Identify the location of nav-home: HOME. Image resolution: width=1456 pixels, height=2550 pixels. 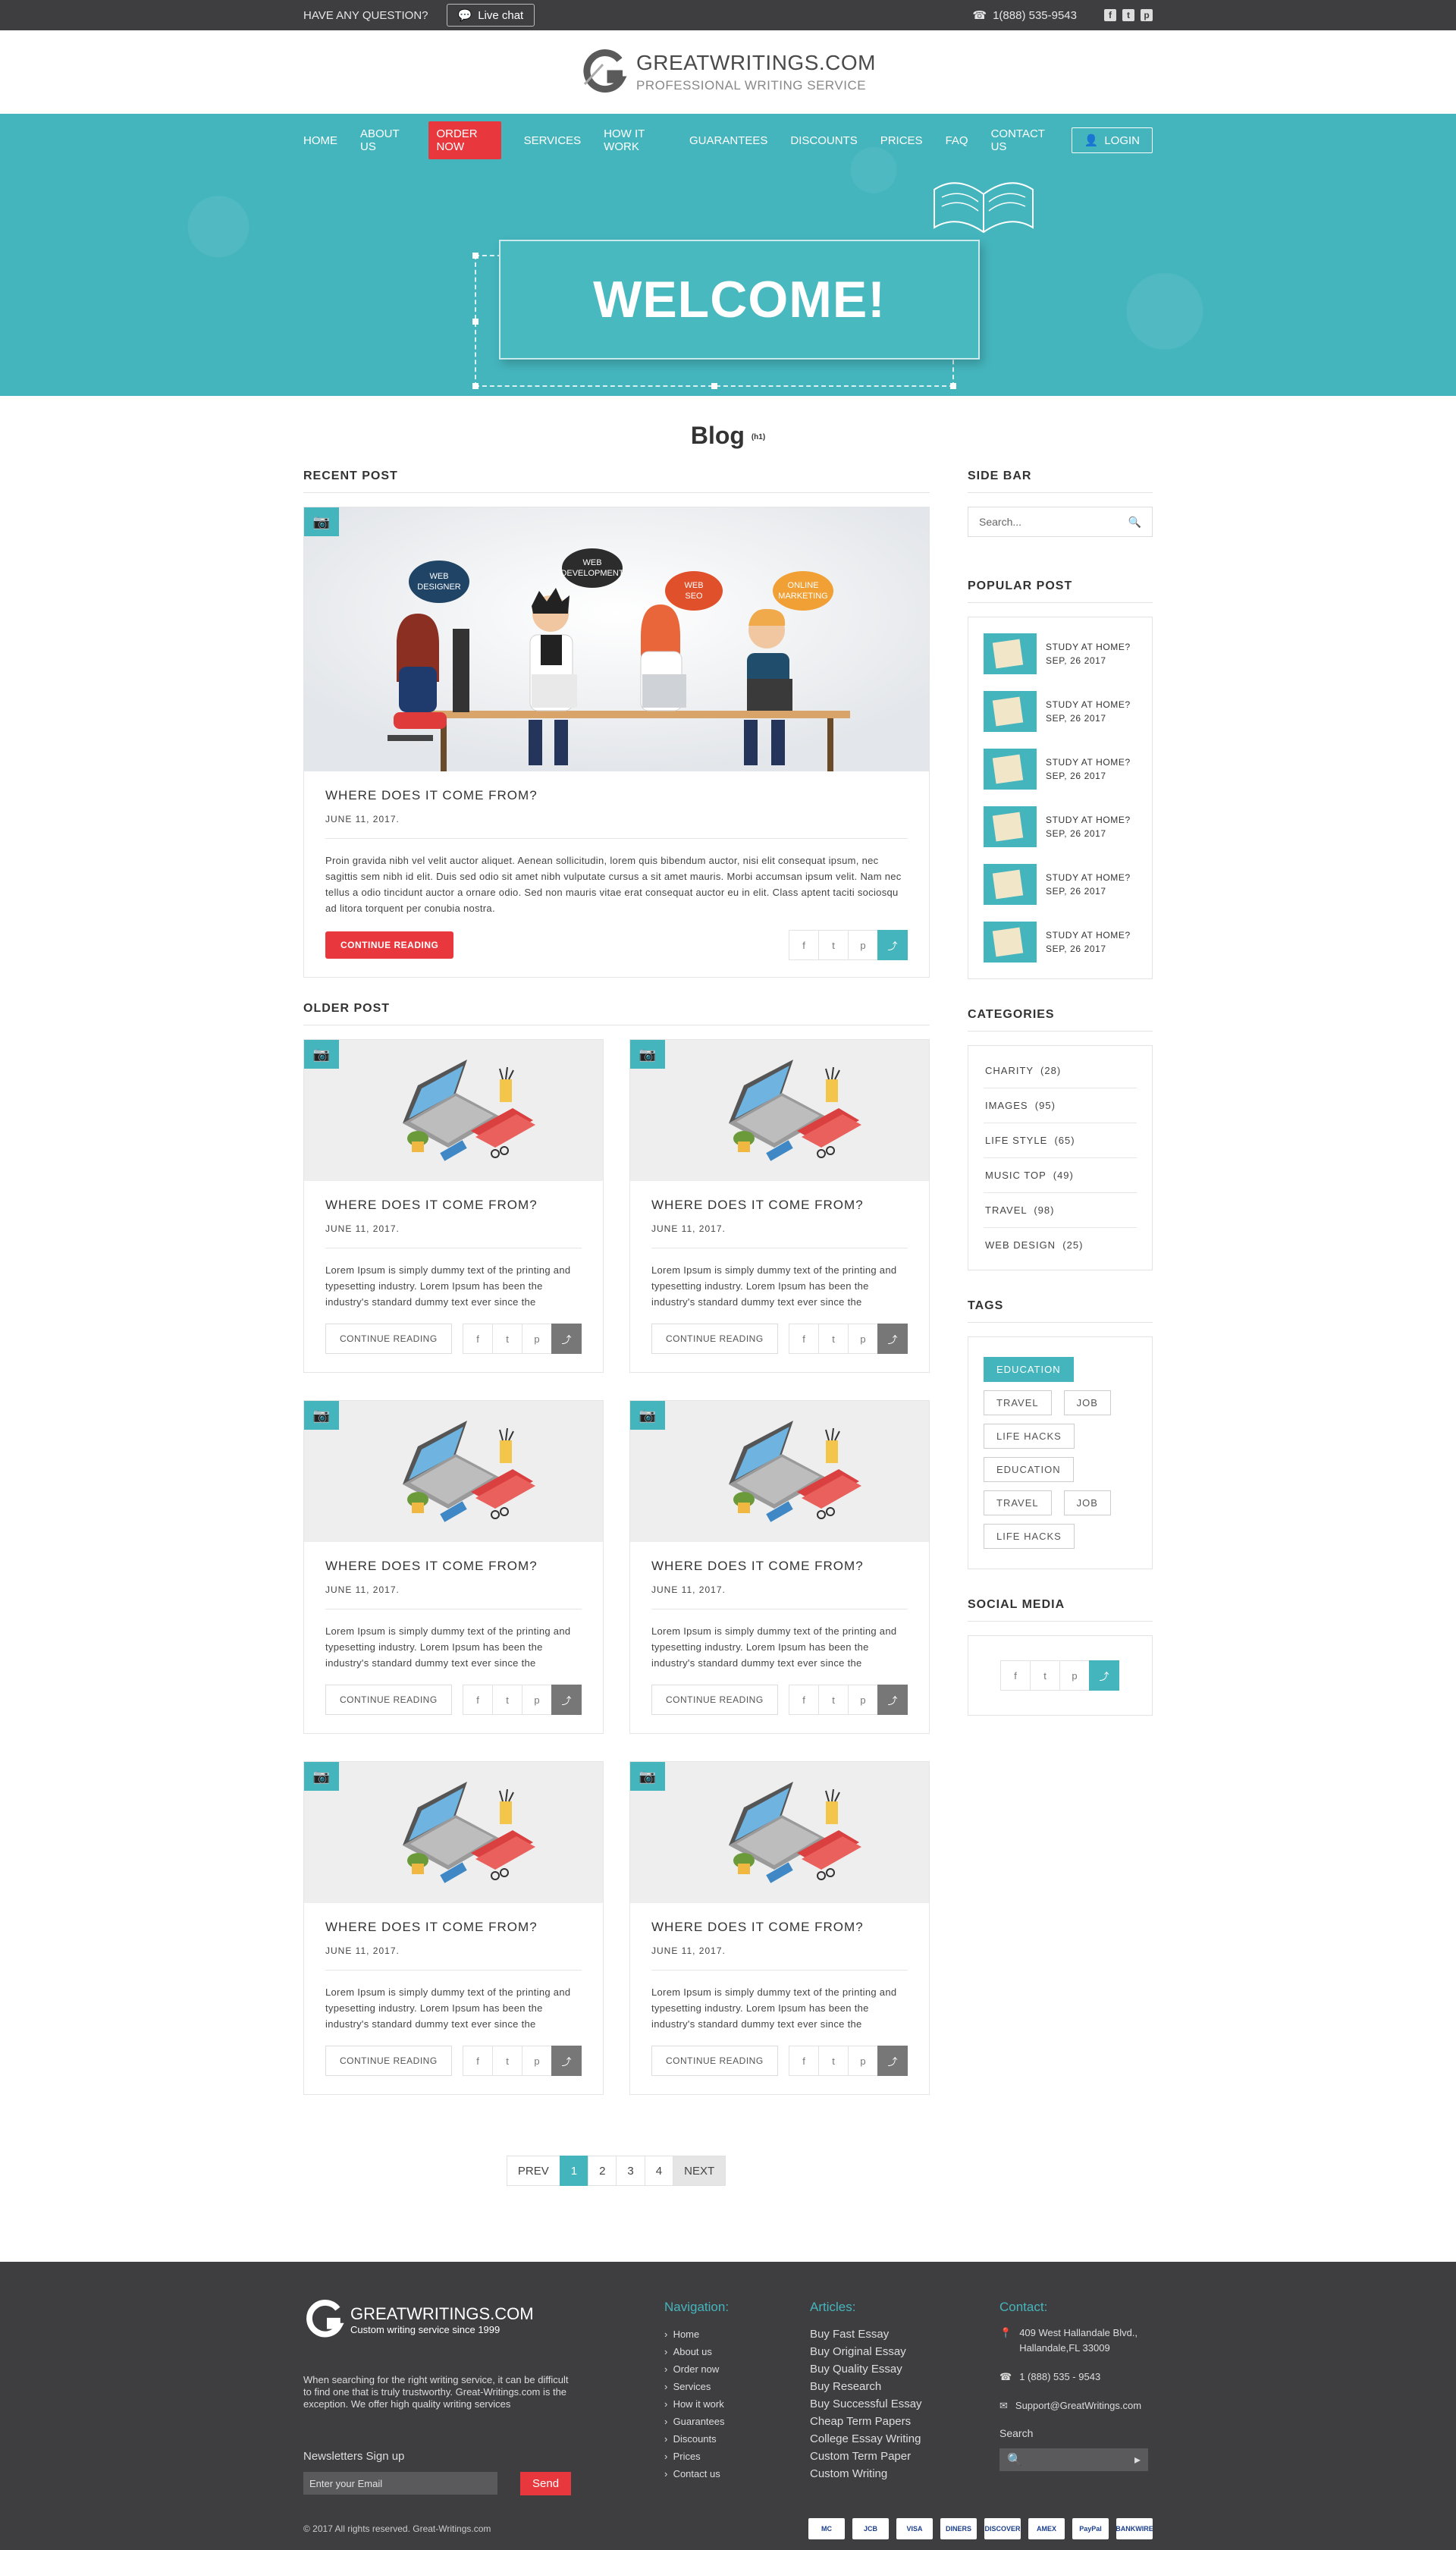
(320, 140).